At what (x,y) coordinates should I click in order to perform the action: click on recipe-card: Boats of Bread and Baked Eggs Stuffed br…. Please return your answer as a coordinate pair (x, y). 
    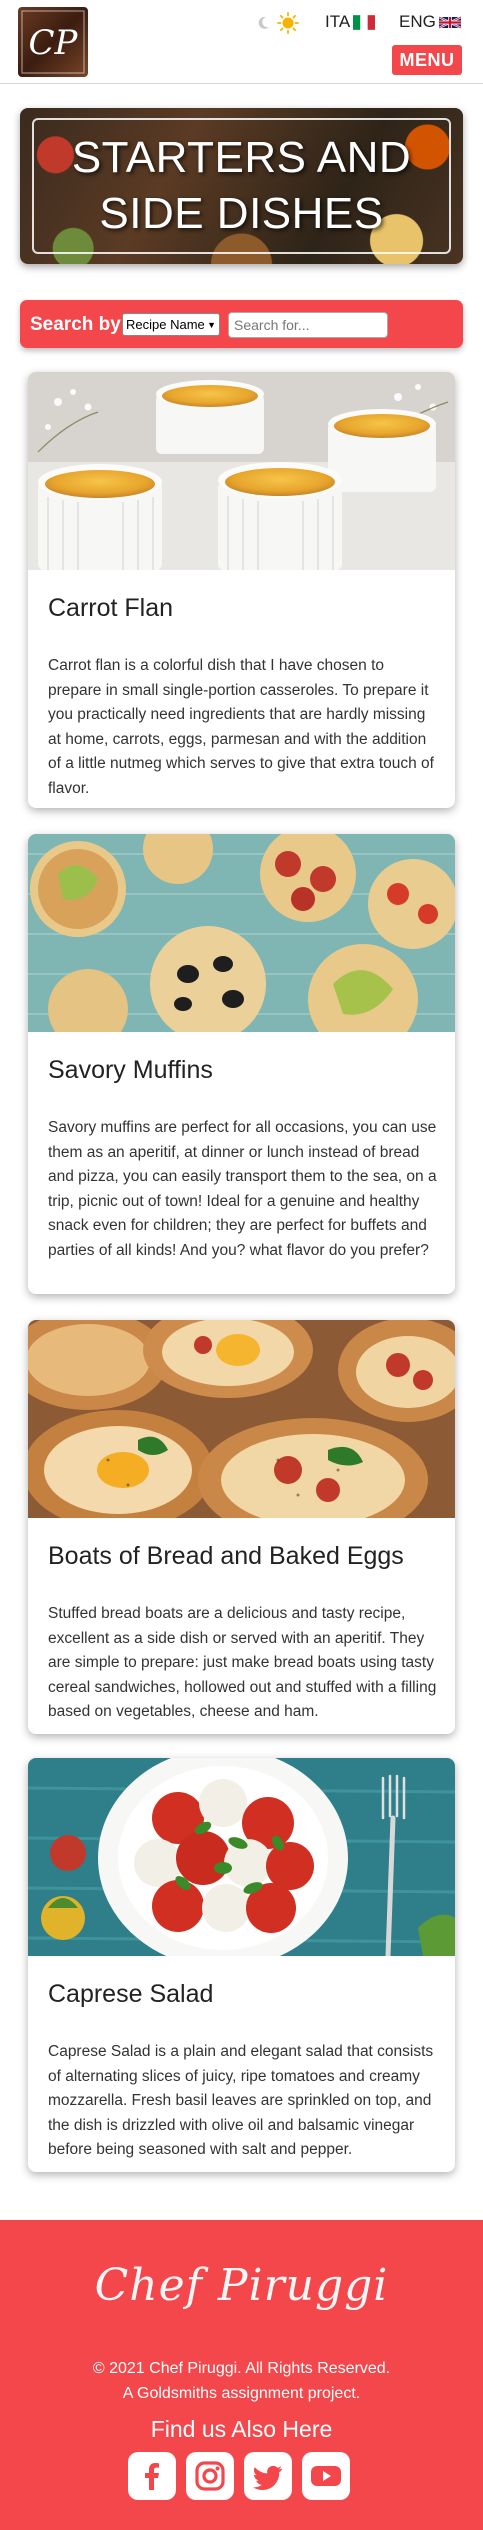
    Looking at the image, I should click on (241, 1527).